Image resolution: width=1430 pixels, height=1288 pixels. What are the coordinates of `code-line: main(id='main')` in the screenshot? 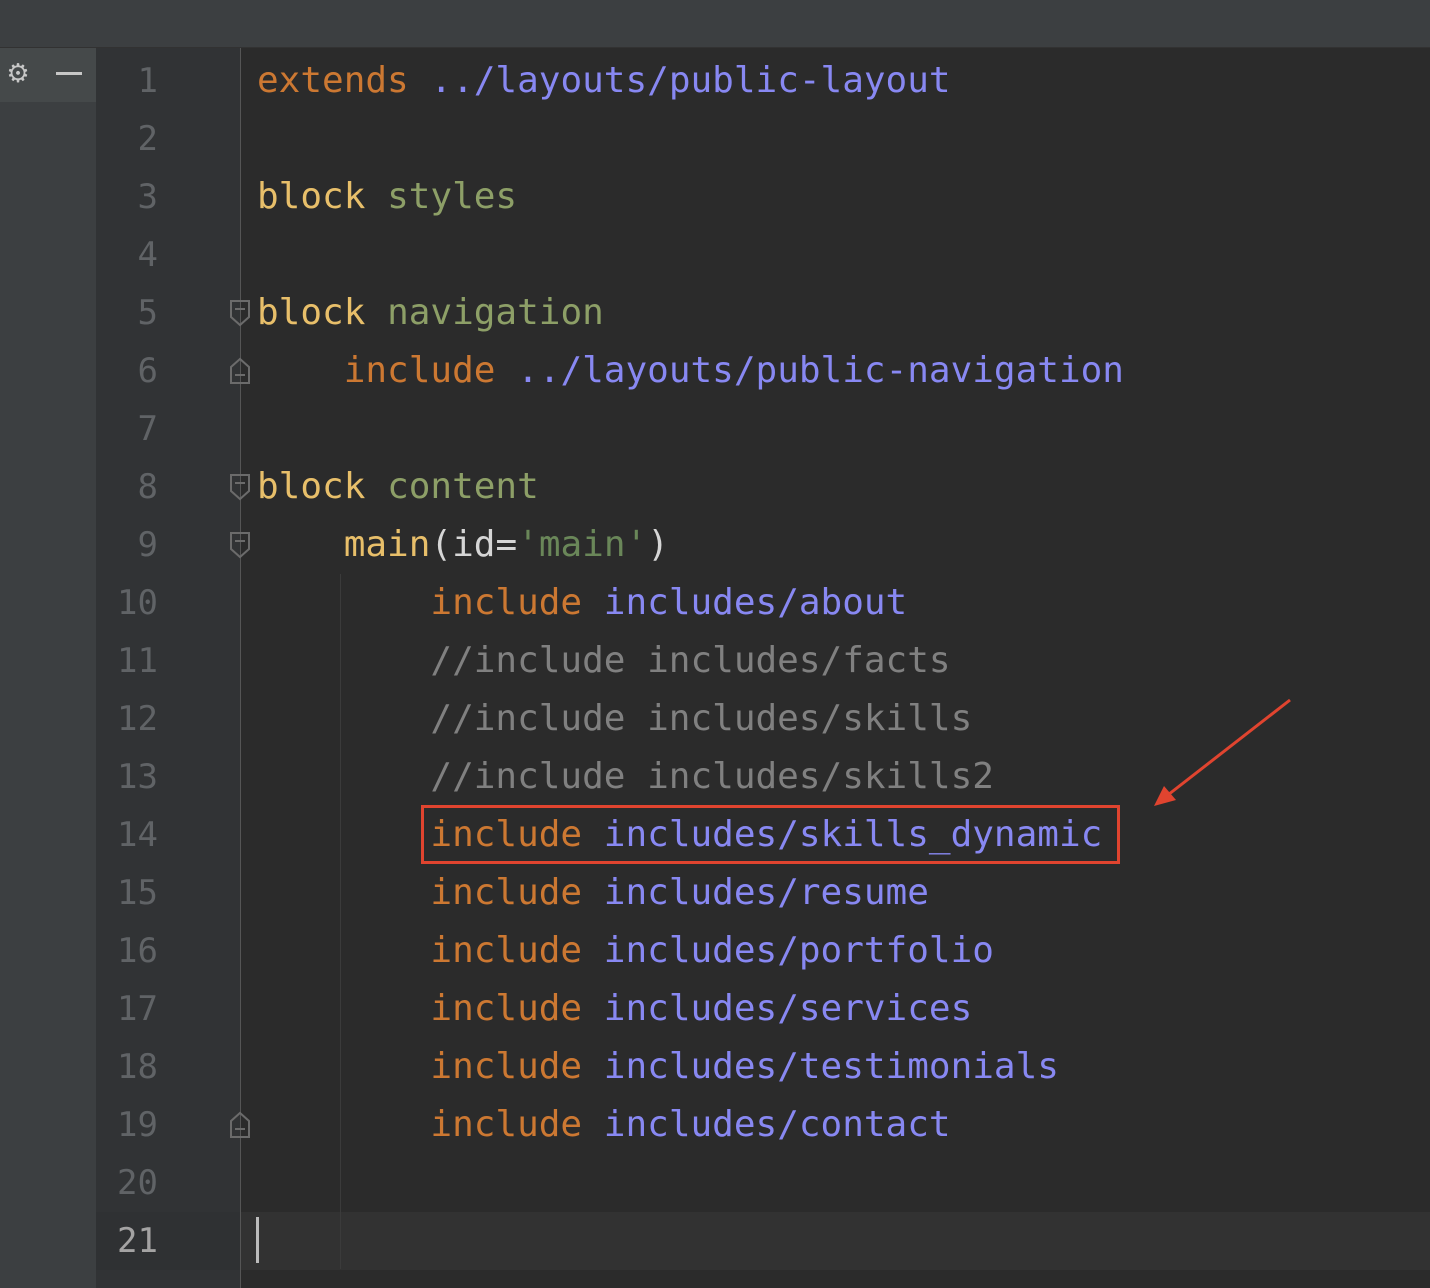 It's located at (463, 545).